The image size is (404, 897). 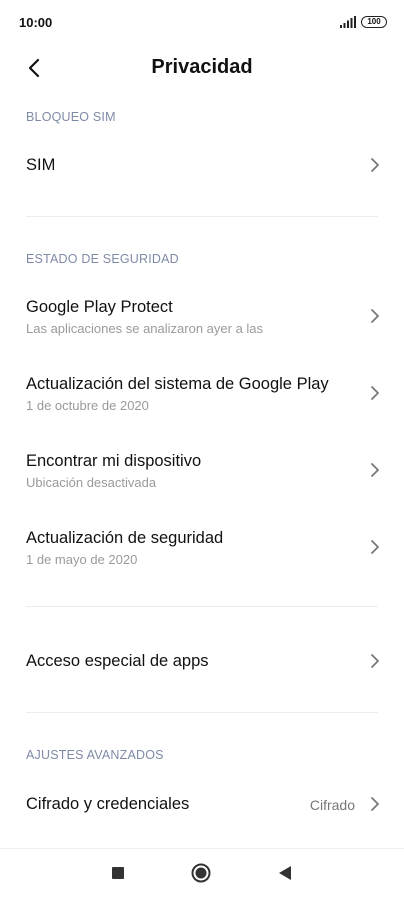 What do you see at coordinates (202, 804) in the screenshot?
I see `settings-item-encryption-credentials: Cifrado y credenciales Cifrado` at bounding box center [202, 804].